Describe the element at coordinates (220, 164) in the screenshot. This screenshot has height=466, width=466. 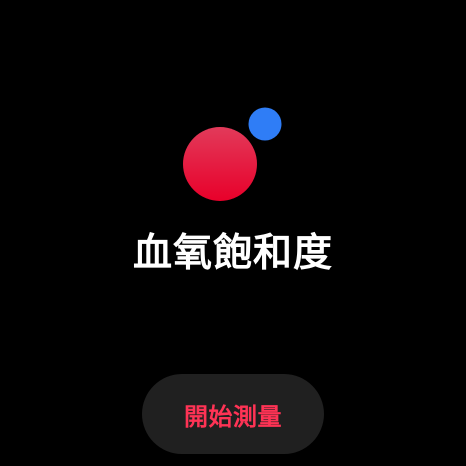
I see `large-red-dot` at that location.